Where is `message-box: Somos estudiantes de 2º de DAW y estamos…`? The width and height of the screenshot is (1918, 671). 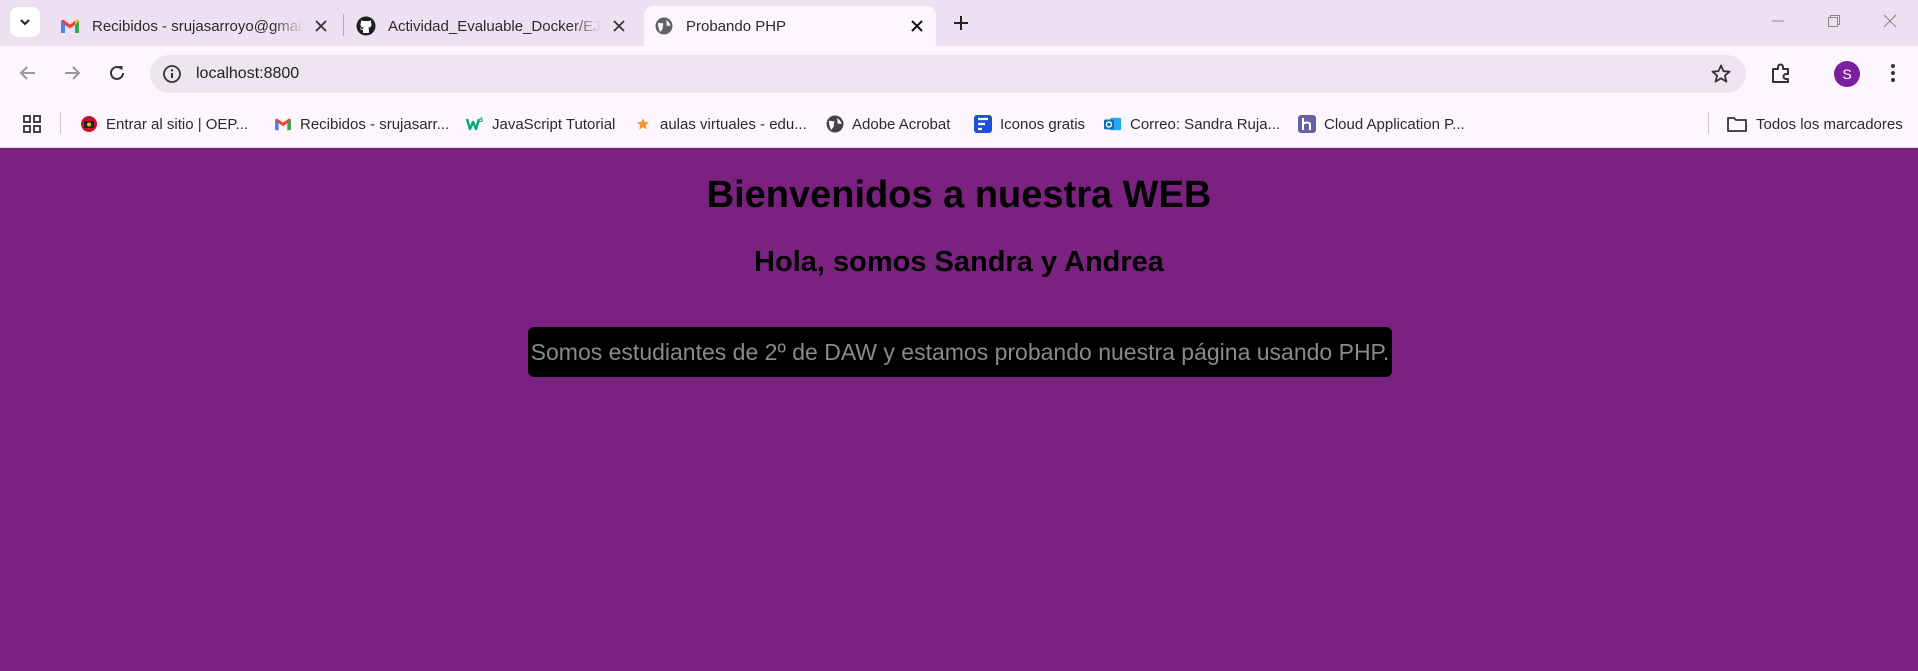
message-box: Somos estudiantes de 2º de DAW y estamos… is located at coordinates (960, 352).